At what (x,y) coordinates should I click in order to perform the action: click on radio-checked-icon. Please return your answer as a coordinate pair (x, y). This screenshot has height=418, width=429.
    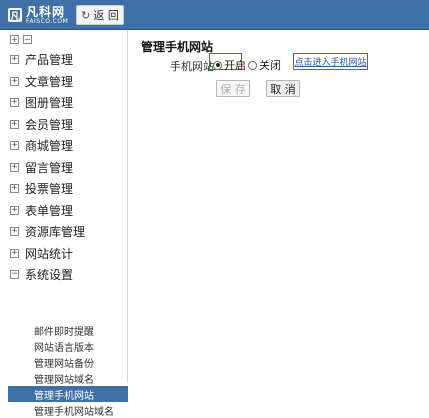
    Looking at the image, I should click on (217, 65).